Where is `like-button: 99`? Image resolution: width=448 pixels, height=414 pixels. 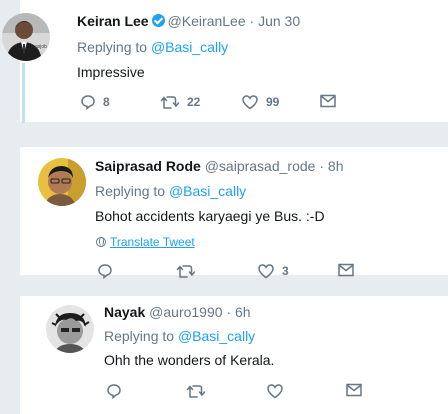
like-button: 99 is located at coordinates (260, 102).